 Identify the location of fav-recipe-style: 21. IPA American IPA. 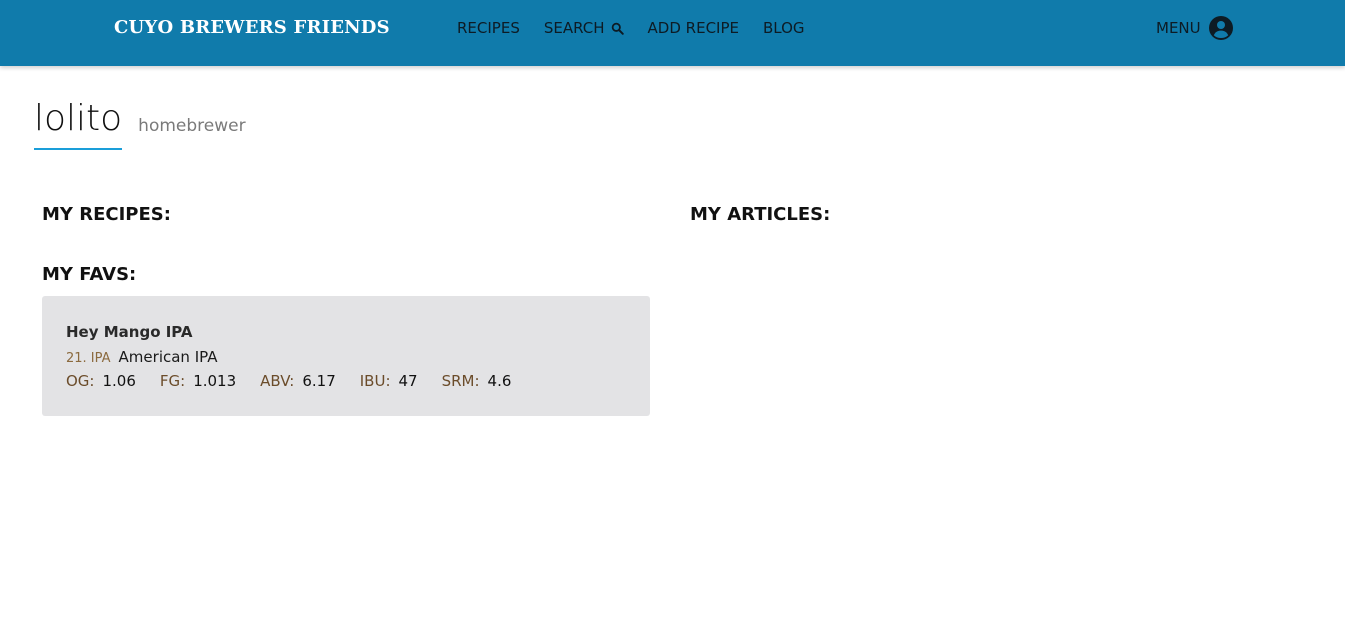
(141, 357).